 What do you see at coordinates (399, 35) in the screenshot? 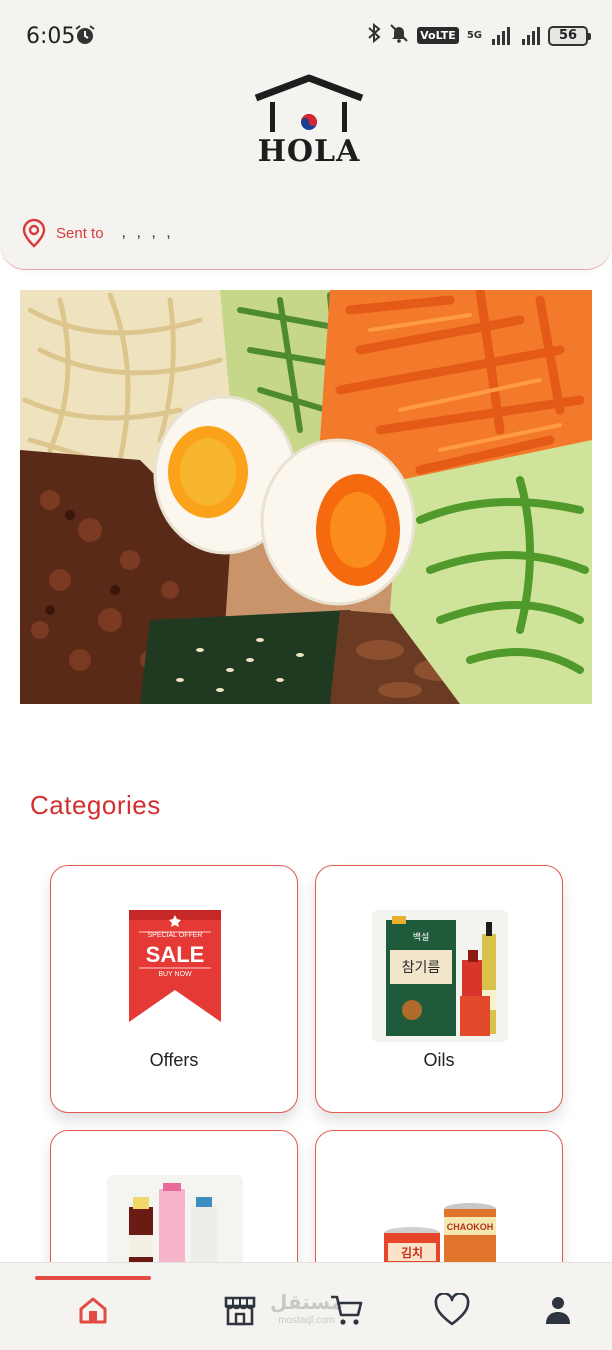
I see `mute-bell-icon` at bounding box center [399, 35].